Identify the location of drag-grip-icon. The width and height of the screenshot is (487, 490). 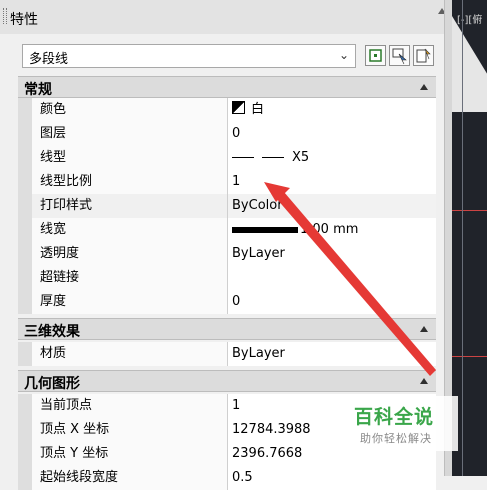
(5, 16).